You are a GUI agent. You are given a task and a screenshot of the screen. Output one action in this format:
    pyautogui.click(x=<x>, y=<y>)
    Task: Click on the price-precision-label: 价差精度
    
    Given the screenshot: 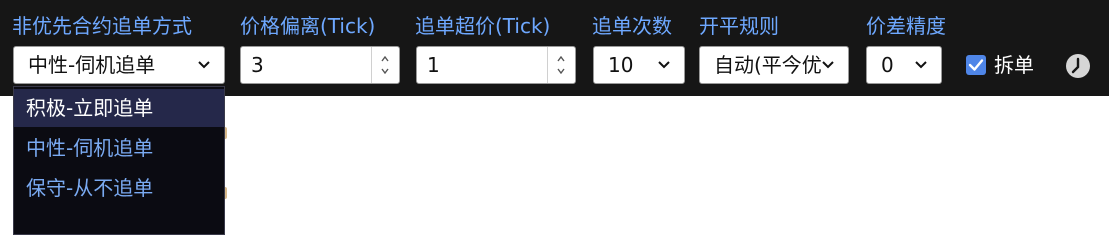 What is the action you would take?
    pyautogui.click(x=906, y=26)
    